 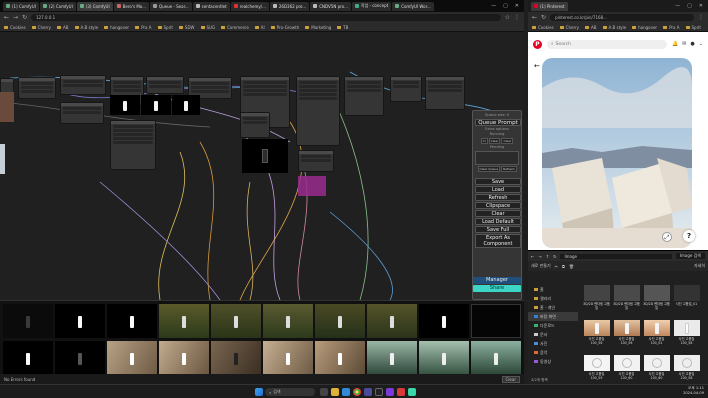 What do you see at coordinates (497, 288) in the screenshot?
I see `share-button: Share` at bounding box center [497, 288].